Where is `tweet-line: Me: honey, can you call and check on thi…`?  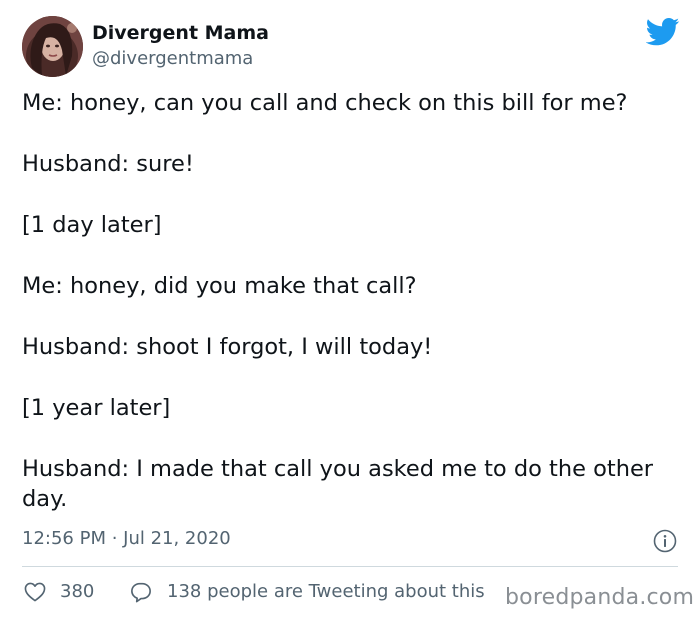
tweet-line: Me: honey, can you call and check on thi… is located at coordinates (325, 103).